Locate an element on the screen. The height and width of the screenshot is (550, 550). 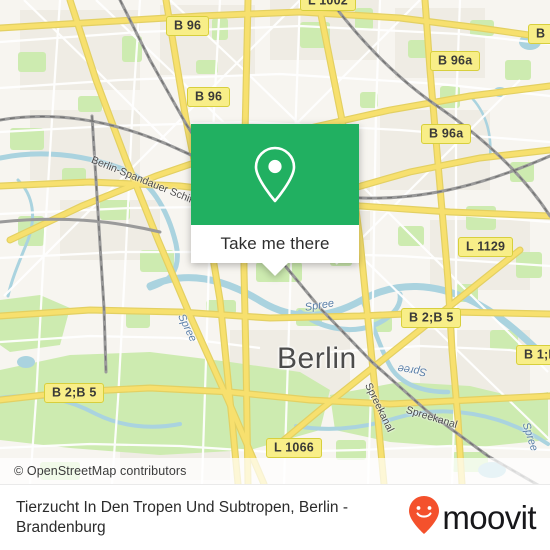
location-callout-card: Take me there is located at coordinates (275, 200).